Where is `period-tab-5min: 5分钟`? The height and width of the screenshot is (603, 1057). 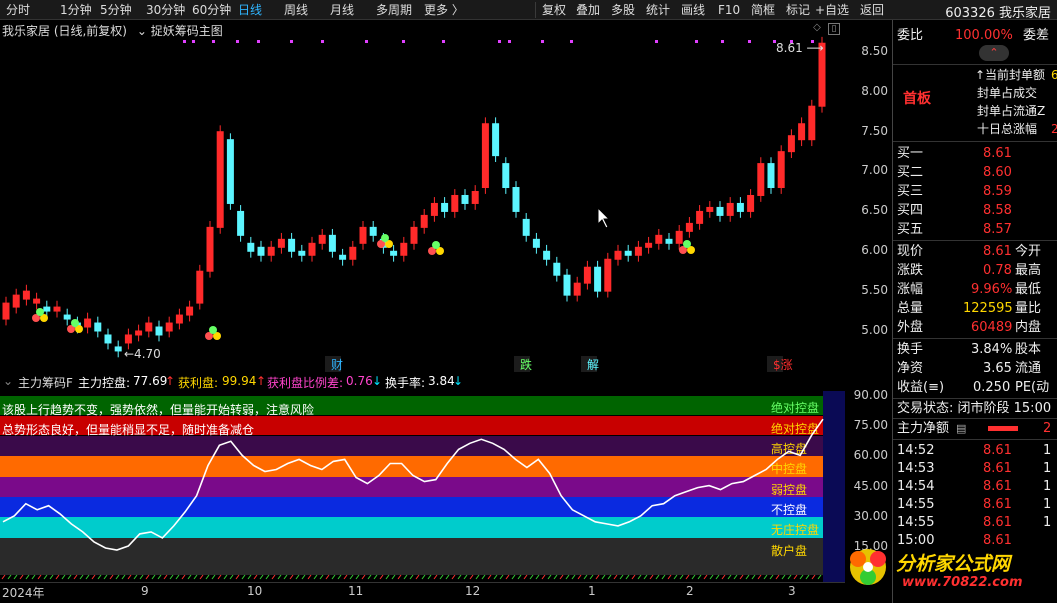 period-tab-5min: 5分钟 is located at coordinates (116, 10).